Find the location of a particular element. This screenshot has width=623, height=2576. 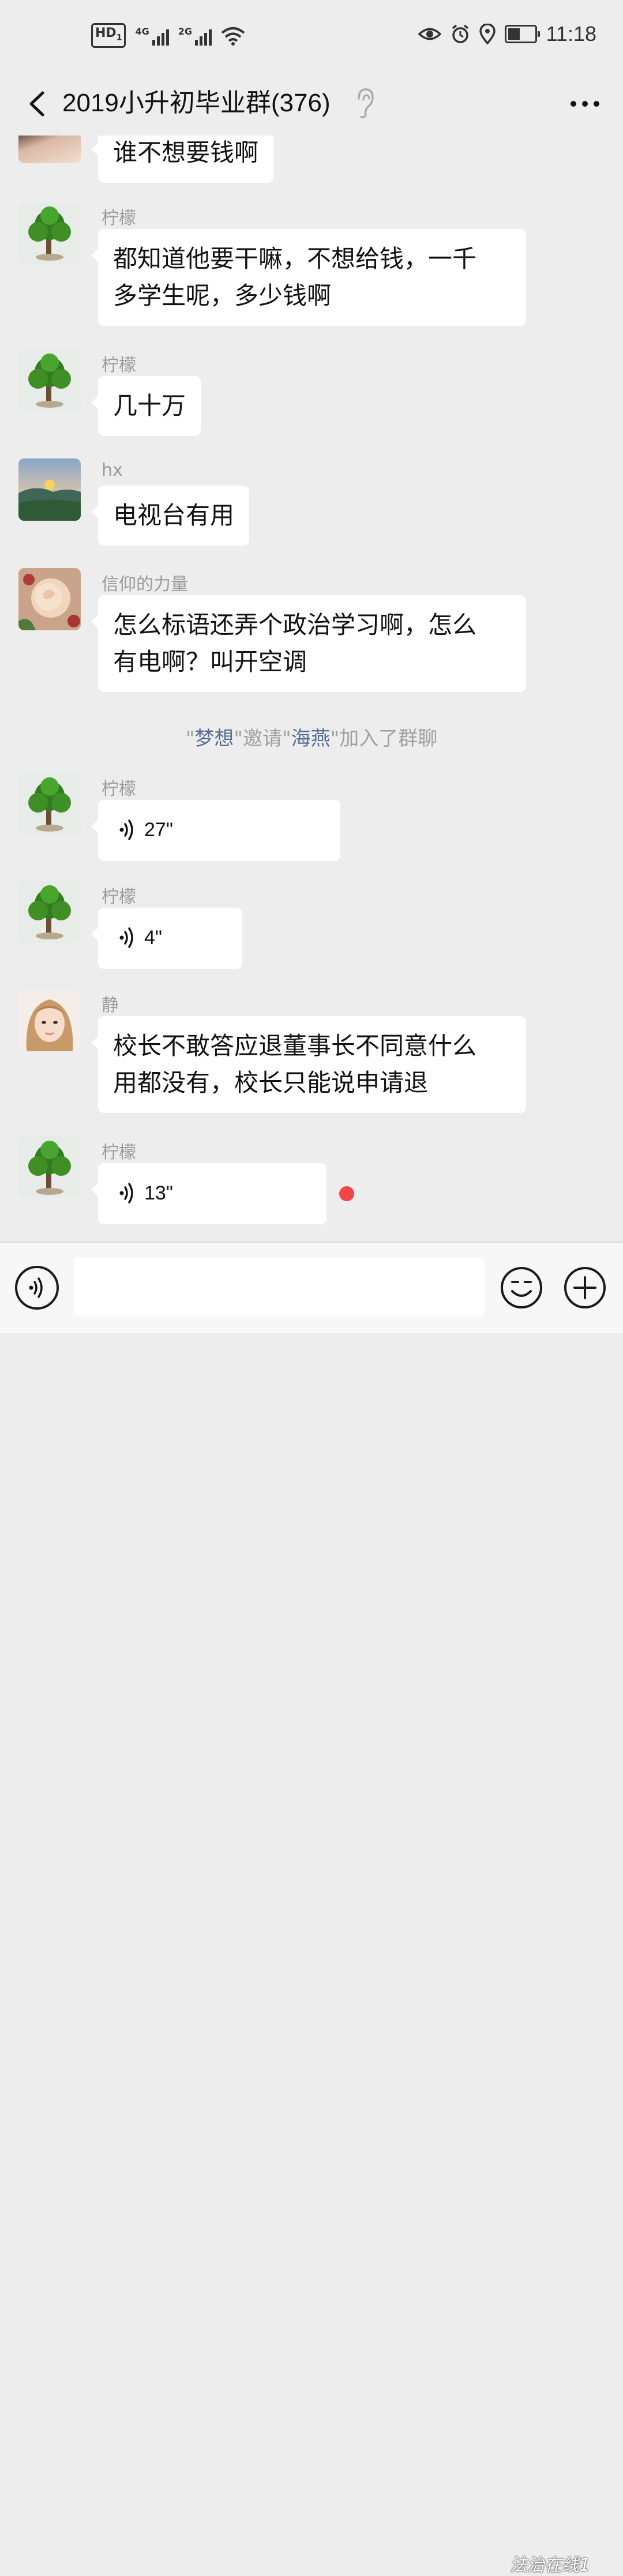

hd-badge: HD1 is located at coordinates (108, 35).